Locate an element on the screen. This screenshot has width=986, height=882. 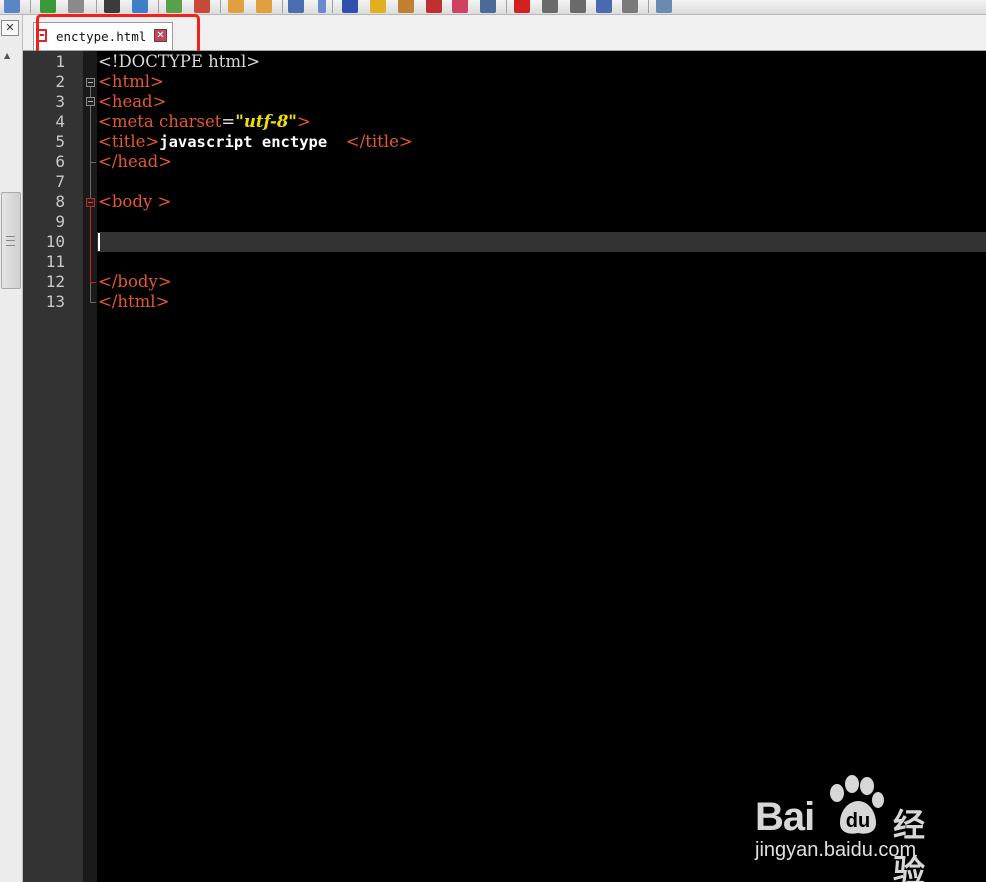
tab-enctype-html: enctype.html ✕ is located at coordinates (103, 36).